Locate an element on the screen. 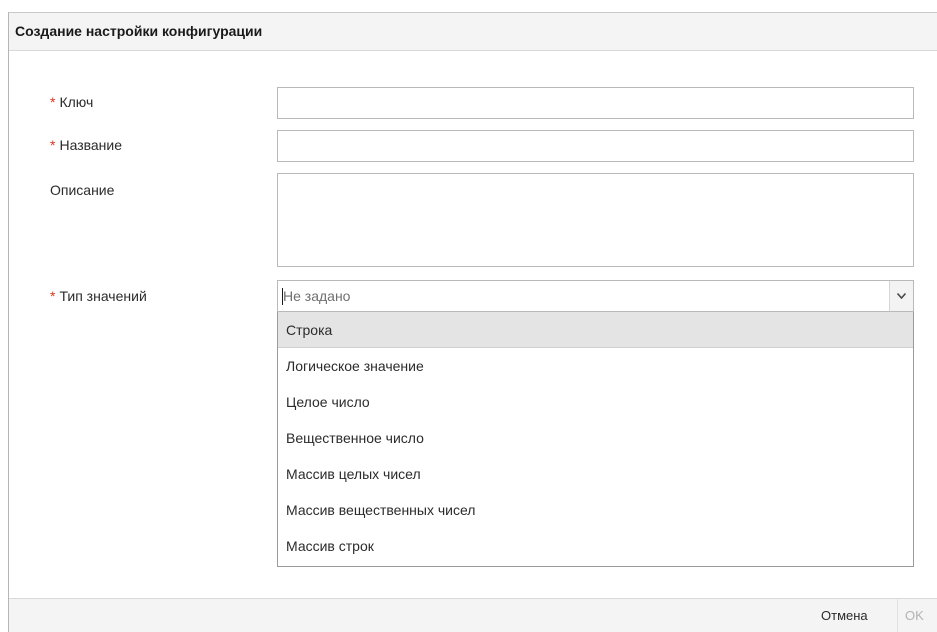  ok-button: OK is located at coordinates (914, 615).